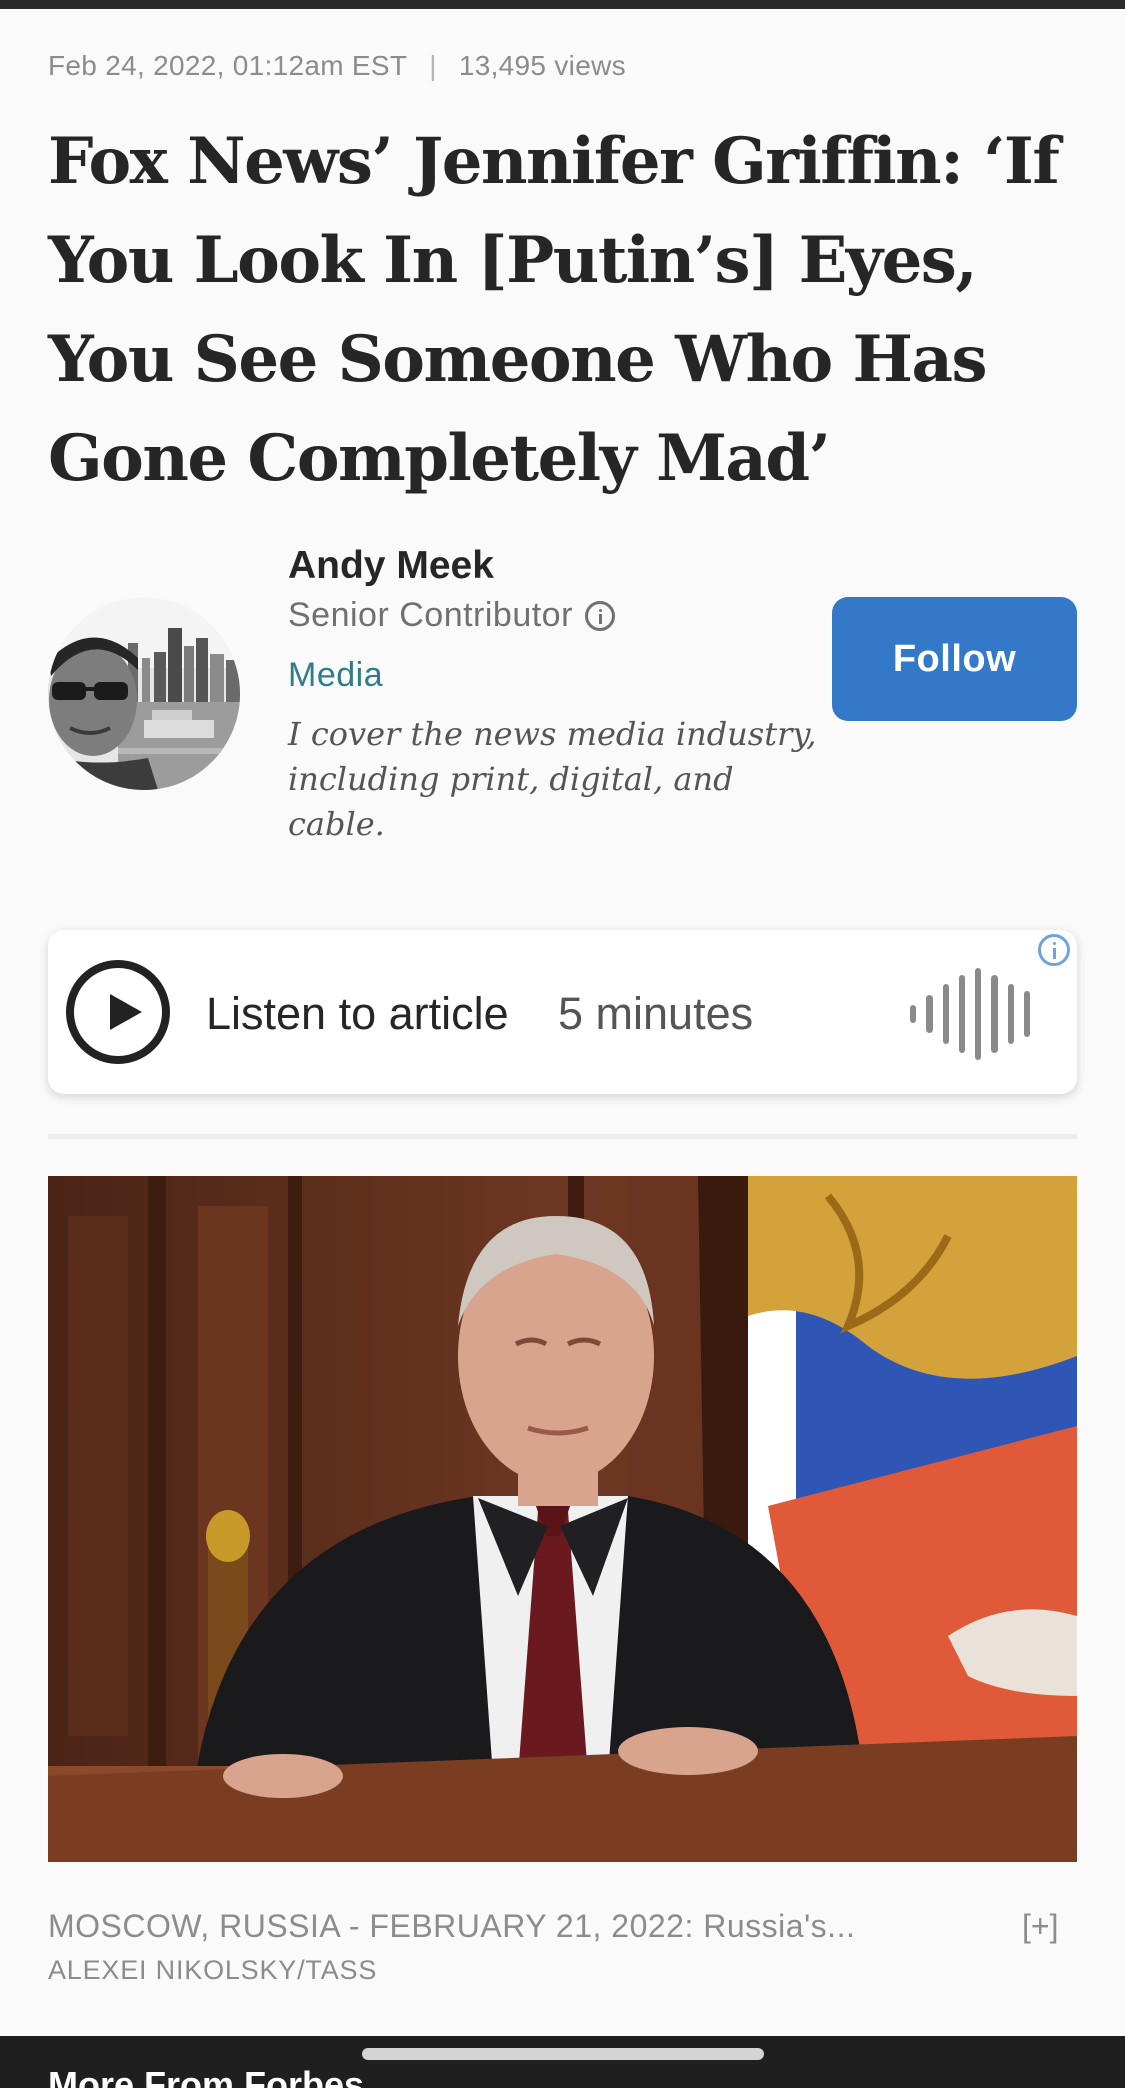 Image resolution: width=1125 pixels, height=2088 pixels. What do you see at coordinates (562, 2062) in the screenshot?
I see `more-from-forbes-bar: More From Forbes` at bounding box center [562, 2062].